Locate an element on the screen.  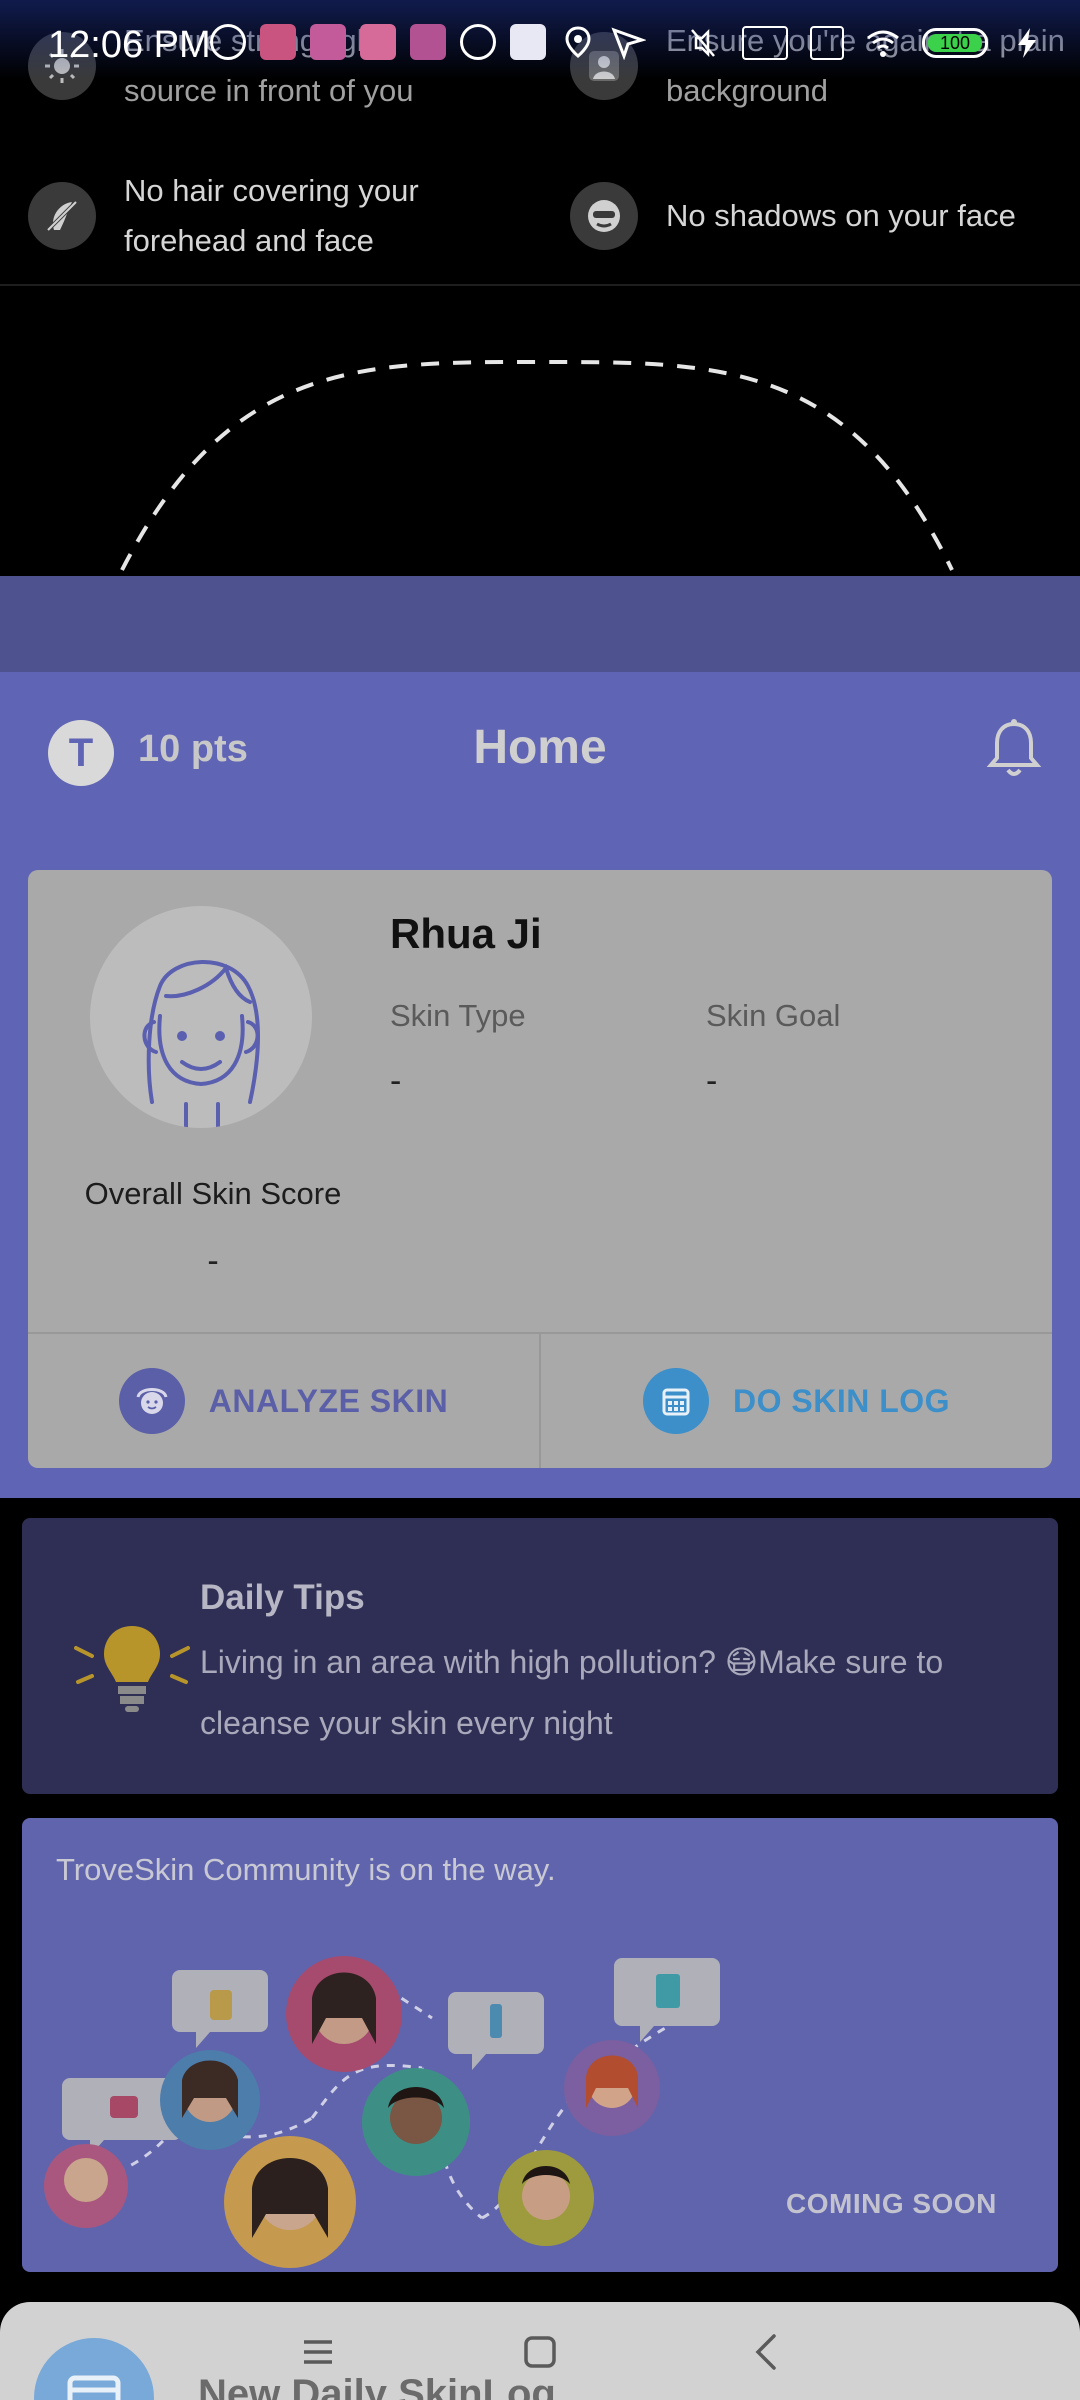
divider is located at coordinates (540, 285).